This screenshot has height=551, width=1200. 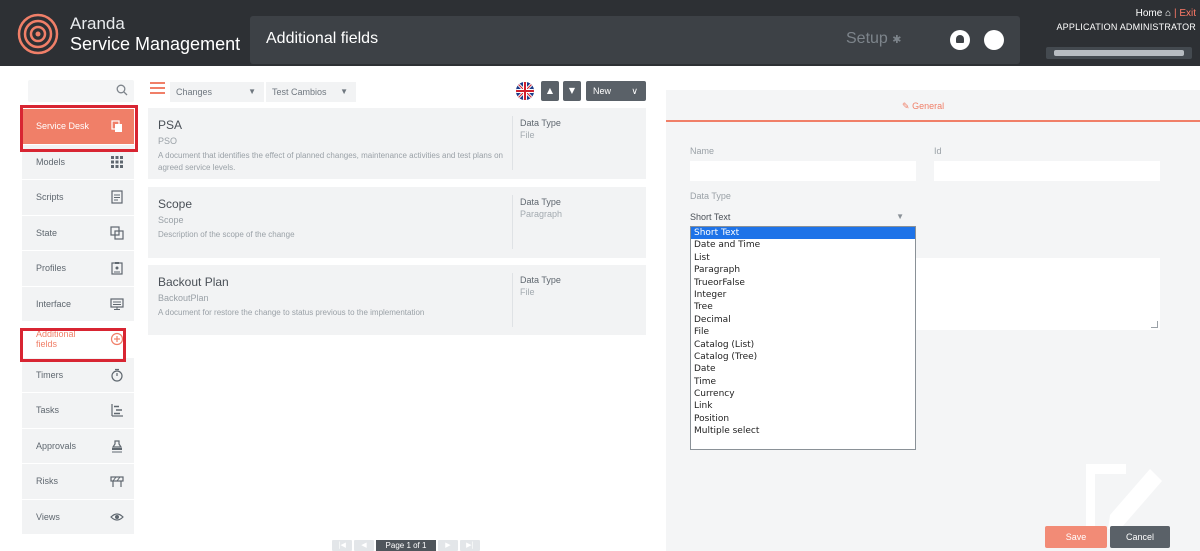 What do you see at coordinates (157, 88) in the screenshot?
I see `hamburger-menu-icon` at bounding box center [157, 88].